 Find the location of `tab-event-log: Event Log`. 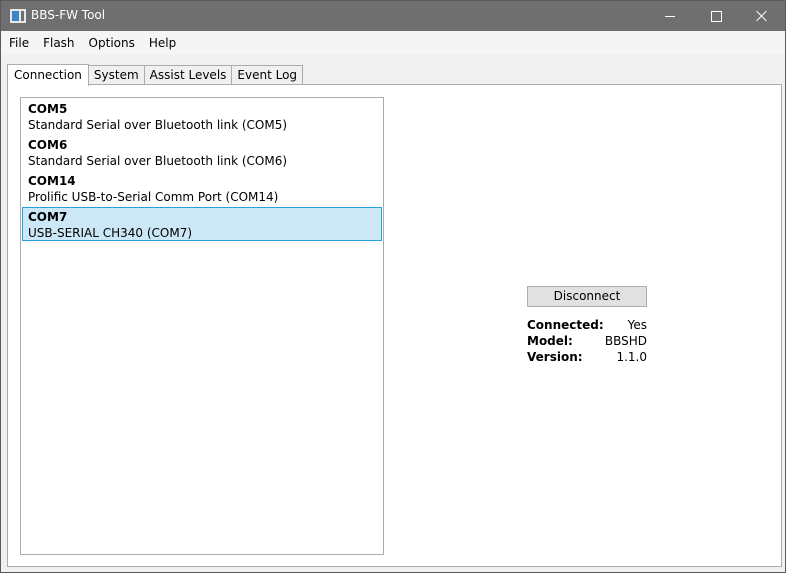

tab-event-log: Event Log is located at coordinates (267, 75).